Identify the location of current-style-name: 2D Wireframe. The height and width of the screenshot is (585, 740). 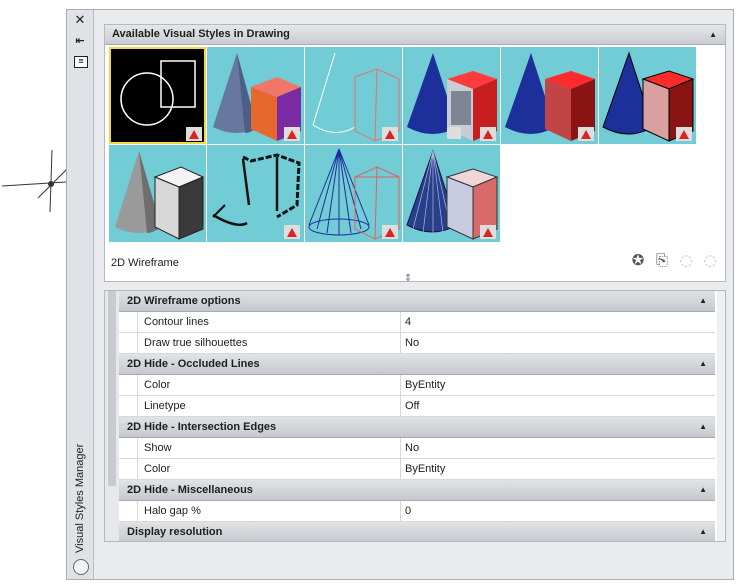
(145, 263).